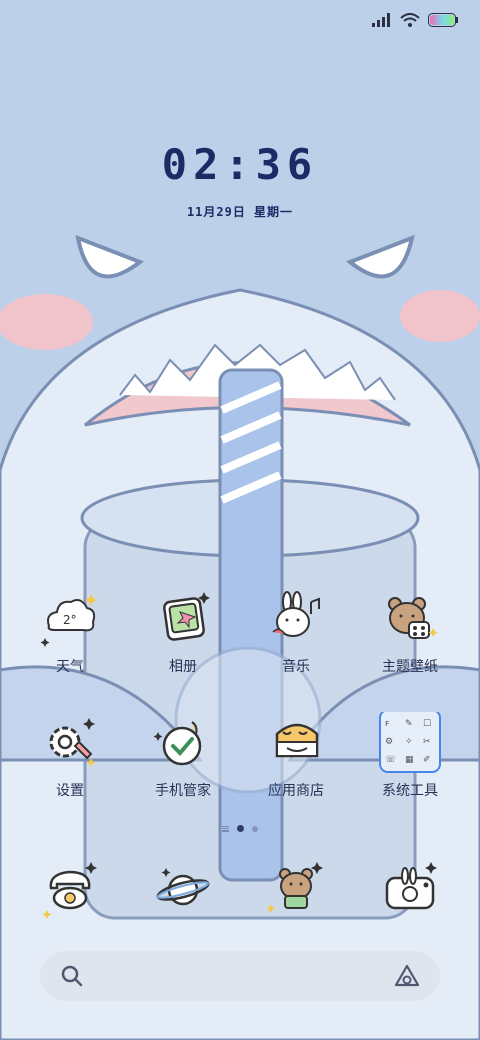  What do you see at coordinates (443, 20) in the screenshot?
I see `battery-icon` at bounding box center [443, 20].